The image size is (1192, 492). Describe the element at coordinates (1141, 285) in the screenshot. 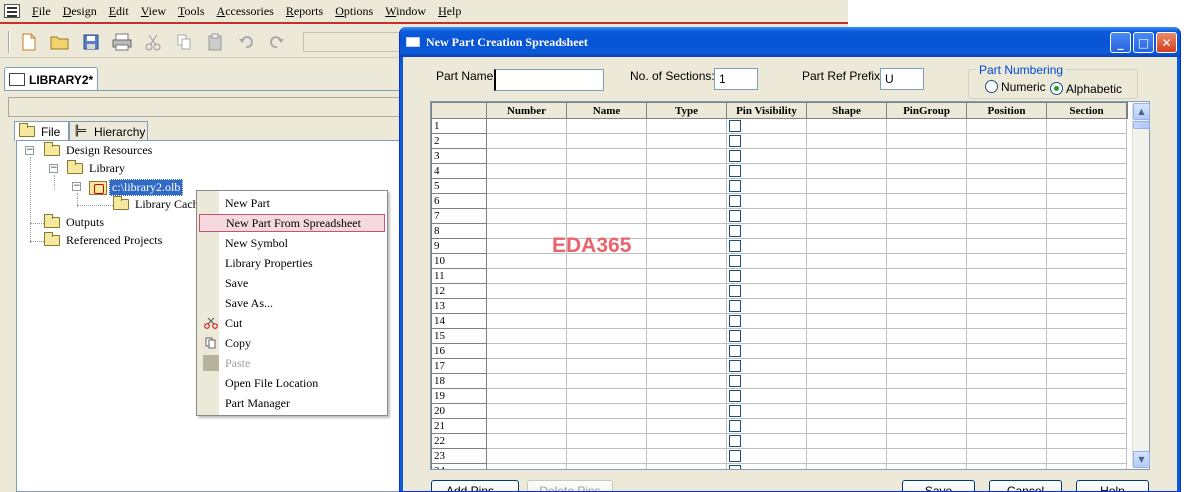

I see `grid-vertical-scrollbar: ▲ ▼` at that location.